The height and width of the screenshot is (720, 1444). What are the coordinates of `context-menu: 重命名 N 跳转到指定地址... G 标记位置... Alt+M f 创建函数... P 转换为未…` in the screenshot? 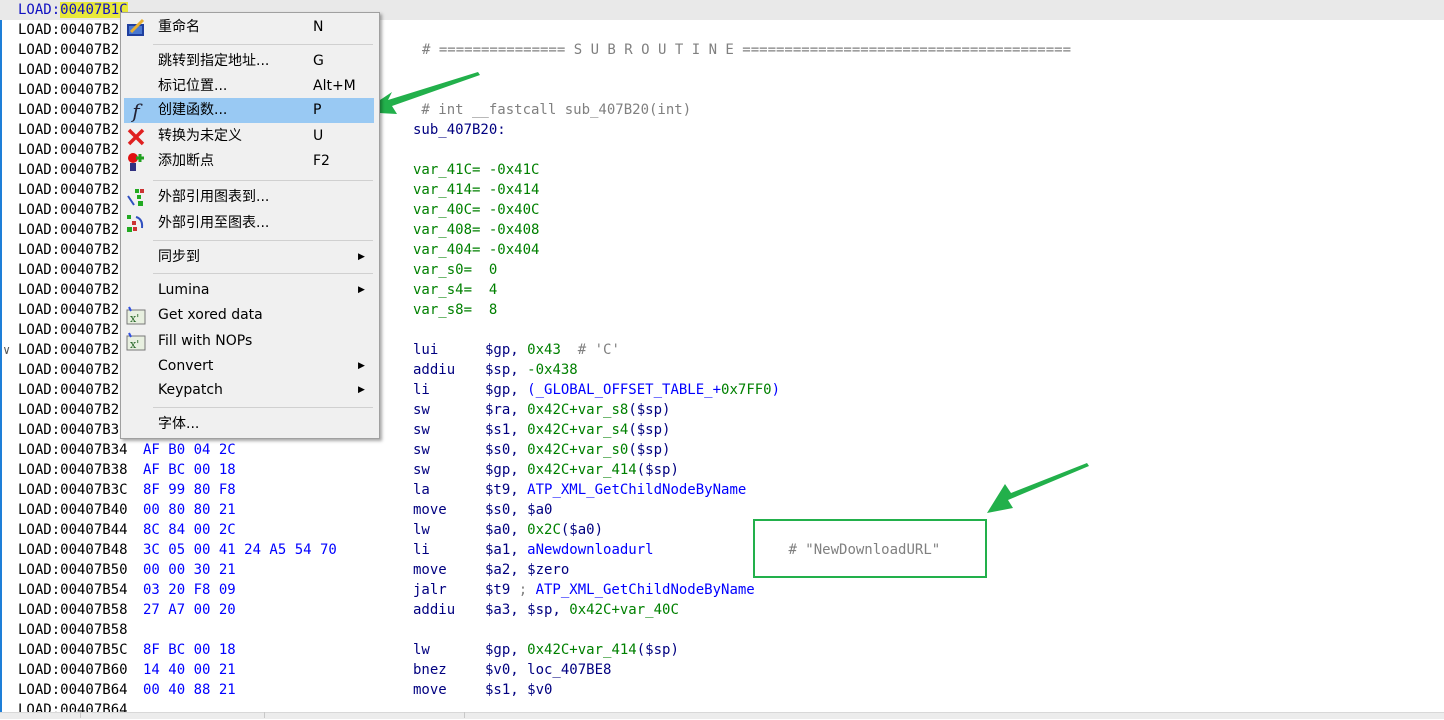 It's located at (250, 225).